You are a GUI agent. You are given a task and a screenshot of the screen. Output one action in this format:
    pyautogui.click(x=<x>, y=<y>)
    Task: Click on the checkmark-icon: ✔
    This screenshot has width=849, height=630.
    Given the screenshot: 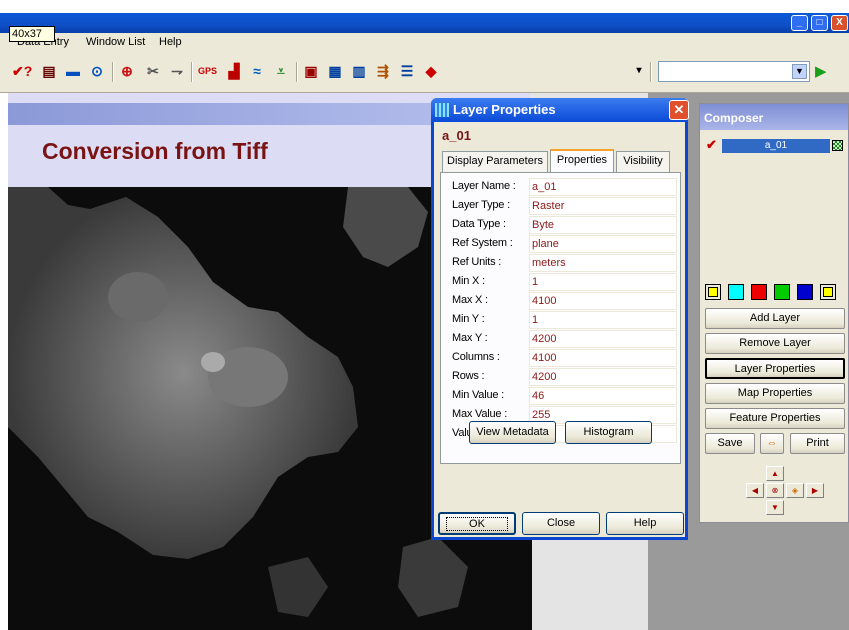 What is the action you would take?
    pyautogui.click(x=711, y=145)
    